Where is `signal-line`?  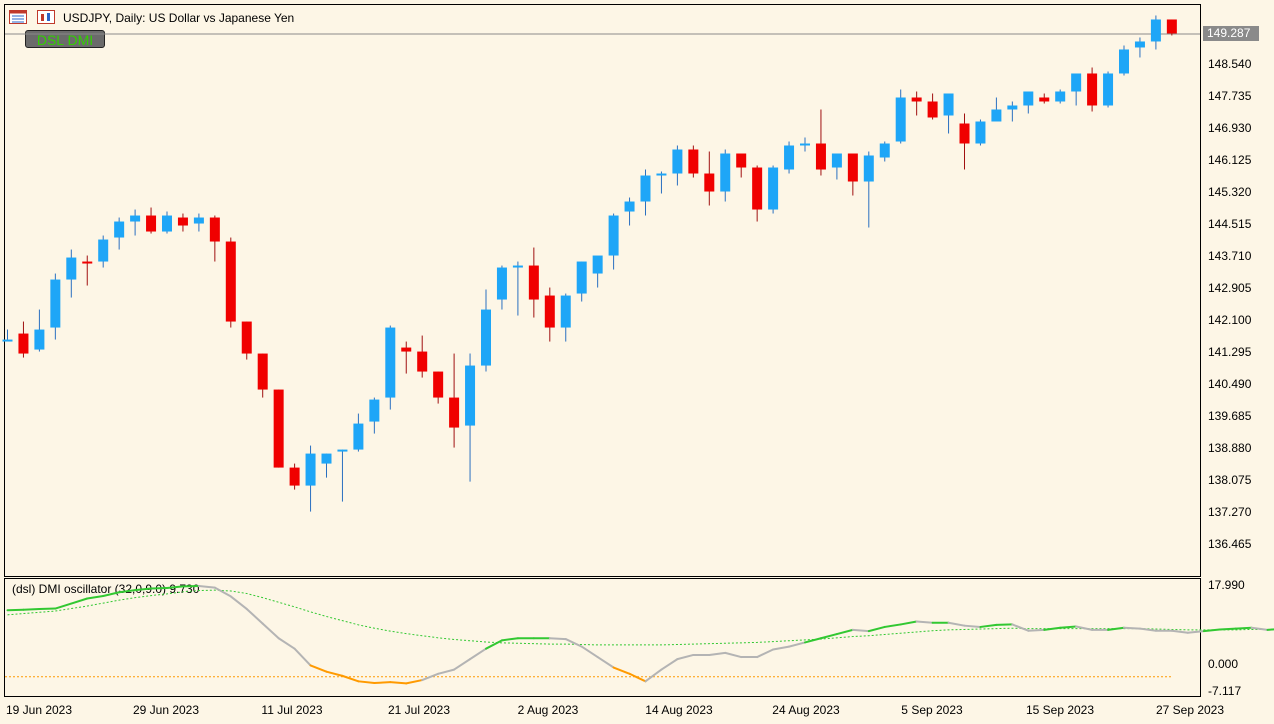 signal-line is located at coordinates (640, 617).